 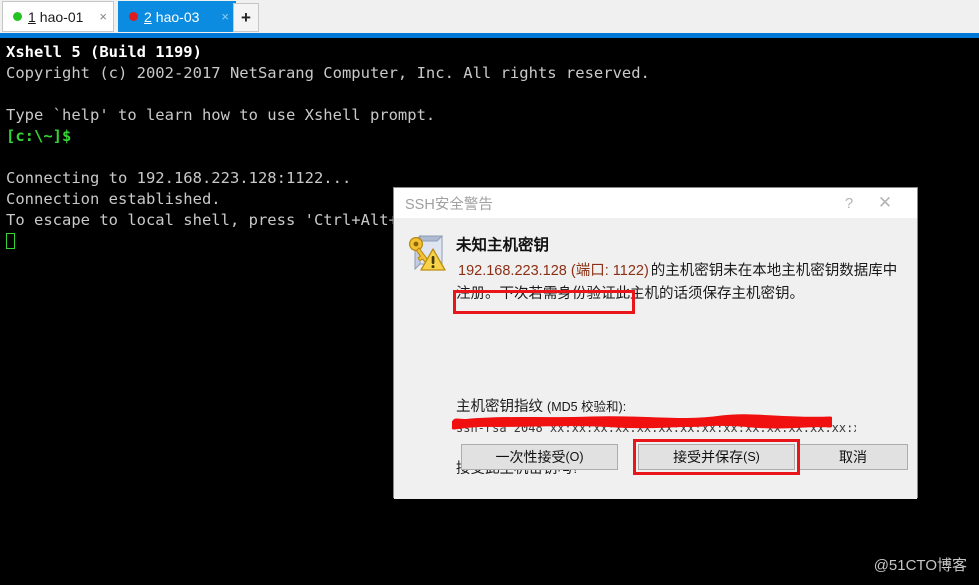 What do you see at coordinates (853, 457) in the screenshot?
I see `cancel-button: 取消` at bounding box center [853, 457].